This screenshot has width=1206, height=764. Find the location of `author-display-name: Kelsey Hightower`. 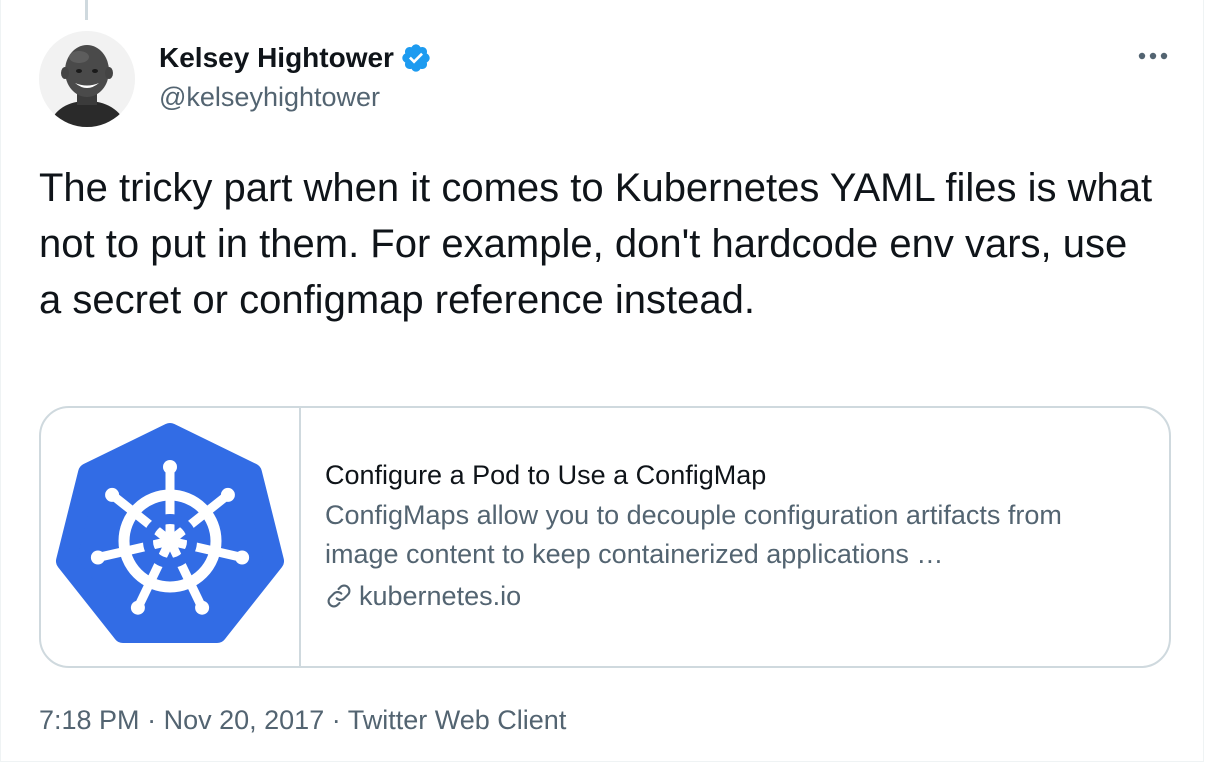

author-display-name: Kelsey Hightower is located at coordinates (276, 58).